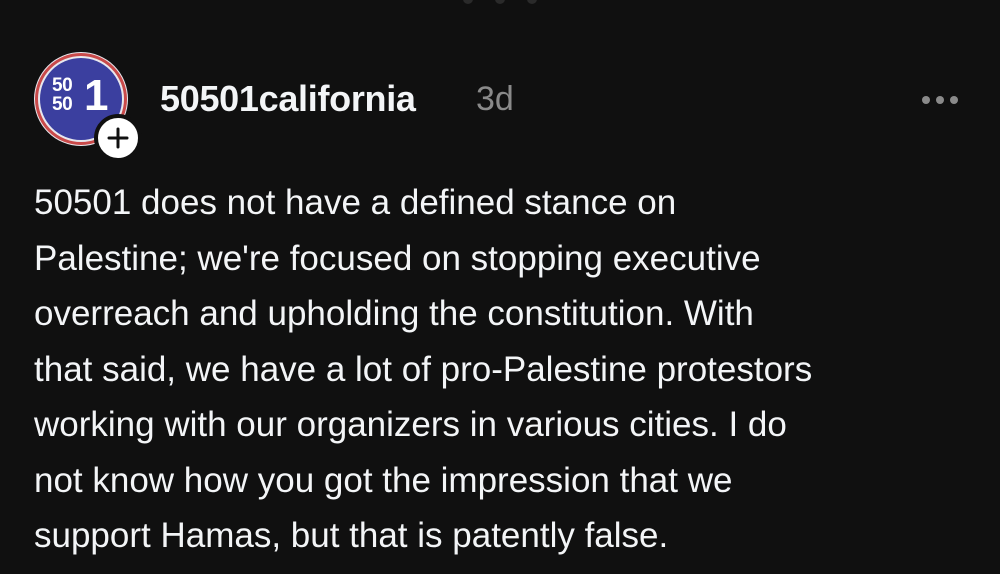 This screenshot has width=1000, height=574. Describe the element at coordinates (62, 95) in the screenshot. I see `logo-text-small: 50 50` at that location.